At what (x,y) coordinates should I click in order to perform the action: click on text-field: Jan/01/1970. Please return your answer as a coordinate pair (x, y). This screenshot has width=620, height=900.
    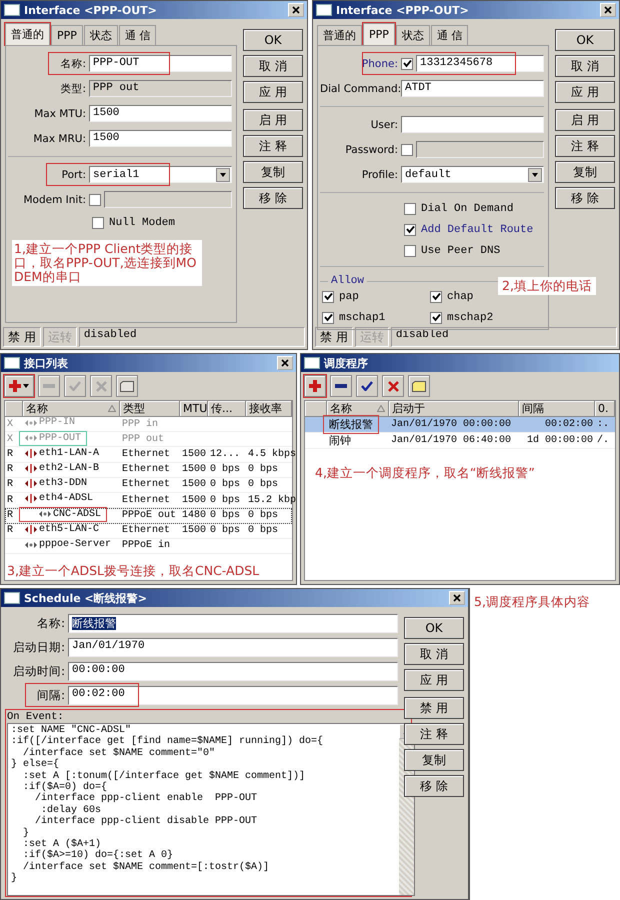
    Looking at the image, I should click on (233, 647).